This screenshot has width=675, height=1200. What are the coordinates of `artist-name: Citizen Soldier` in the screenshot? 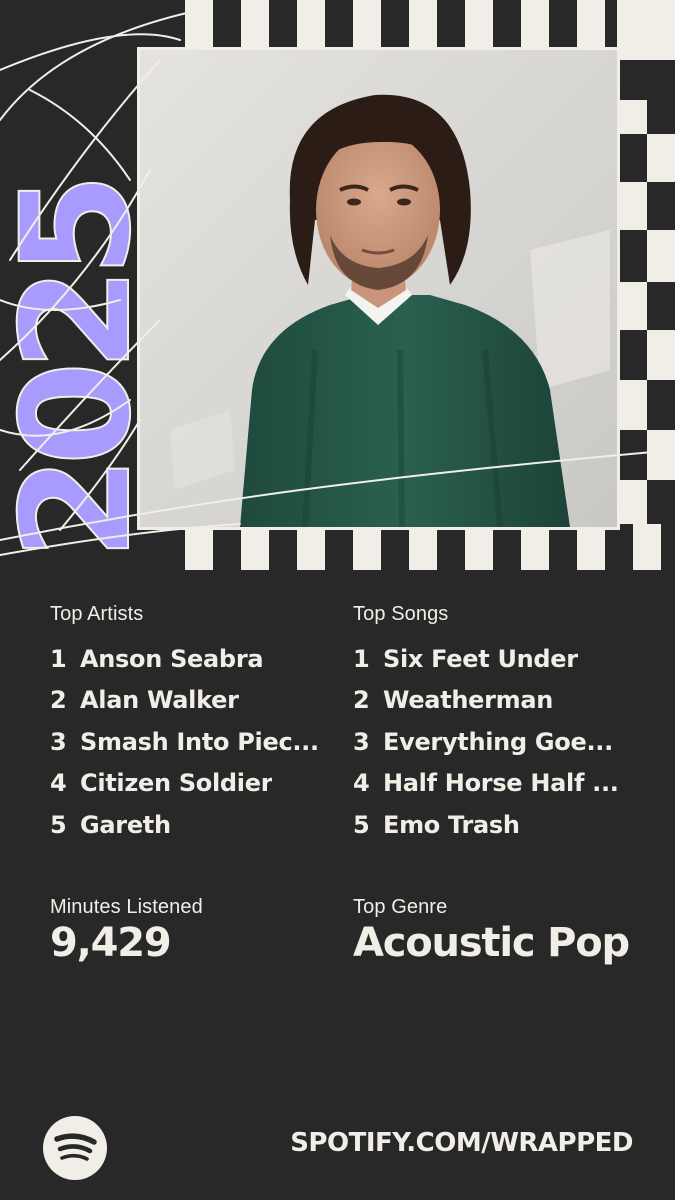 It's located at (176, 783).